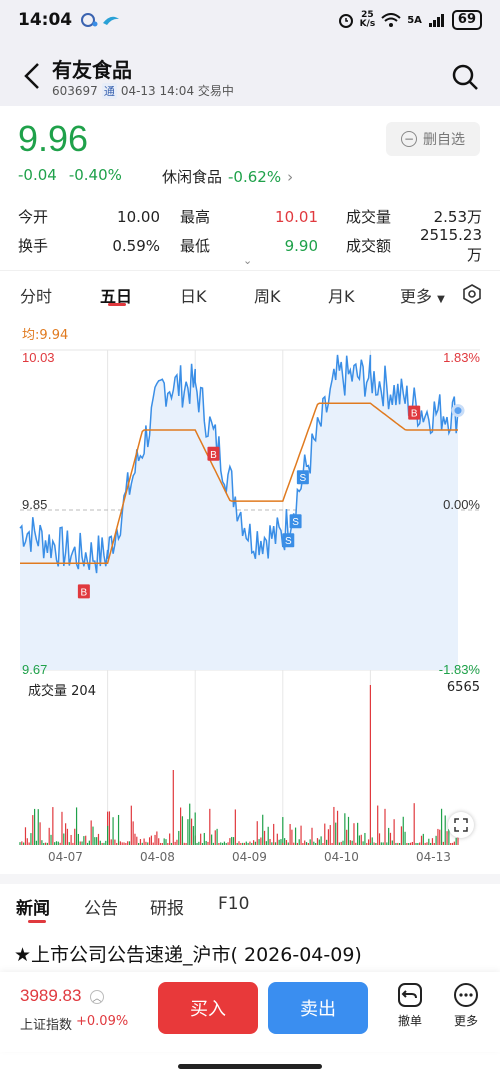 The width and height of the screenshot is (500, 1079). Describe the element at coordinates (193, 295) in the screenshot. I see `tab-daily-k: 日K` at that location.